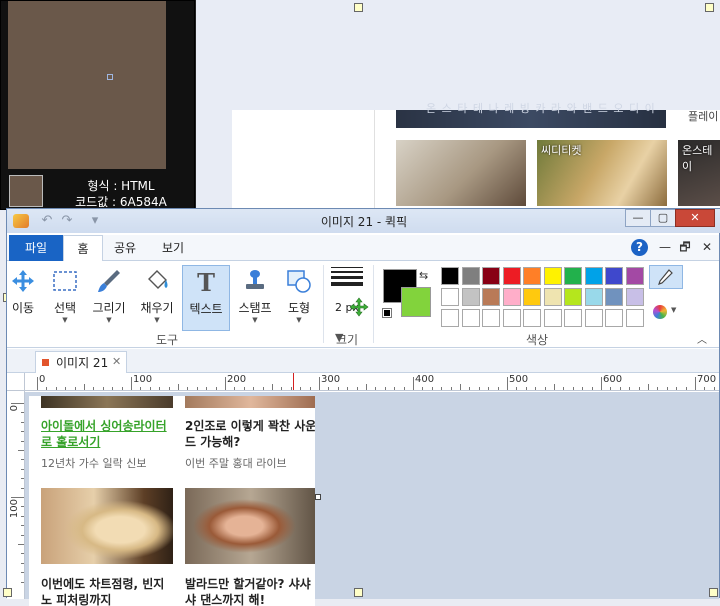 The width and height of the screenshot is (720, 606). I want to click on tool-move: 이동, so click(23, 290).